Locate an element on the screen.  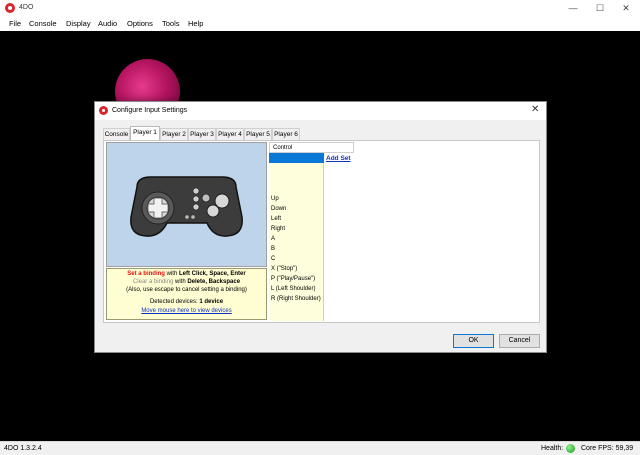
devices-count: 1 device is located at coordinates (211, 302).